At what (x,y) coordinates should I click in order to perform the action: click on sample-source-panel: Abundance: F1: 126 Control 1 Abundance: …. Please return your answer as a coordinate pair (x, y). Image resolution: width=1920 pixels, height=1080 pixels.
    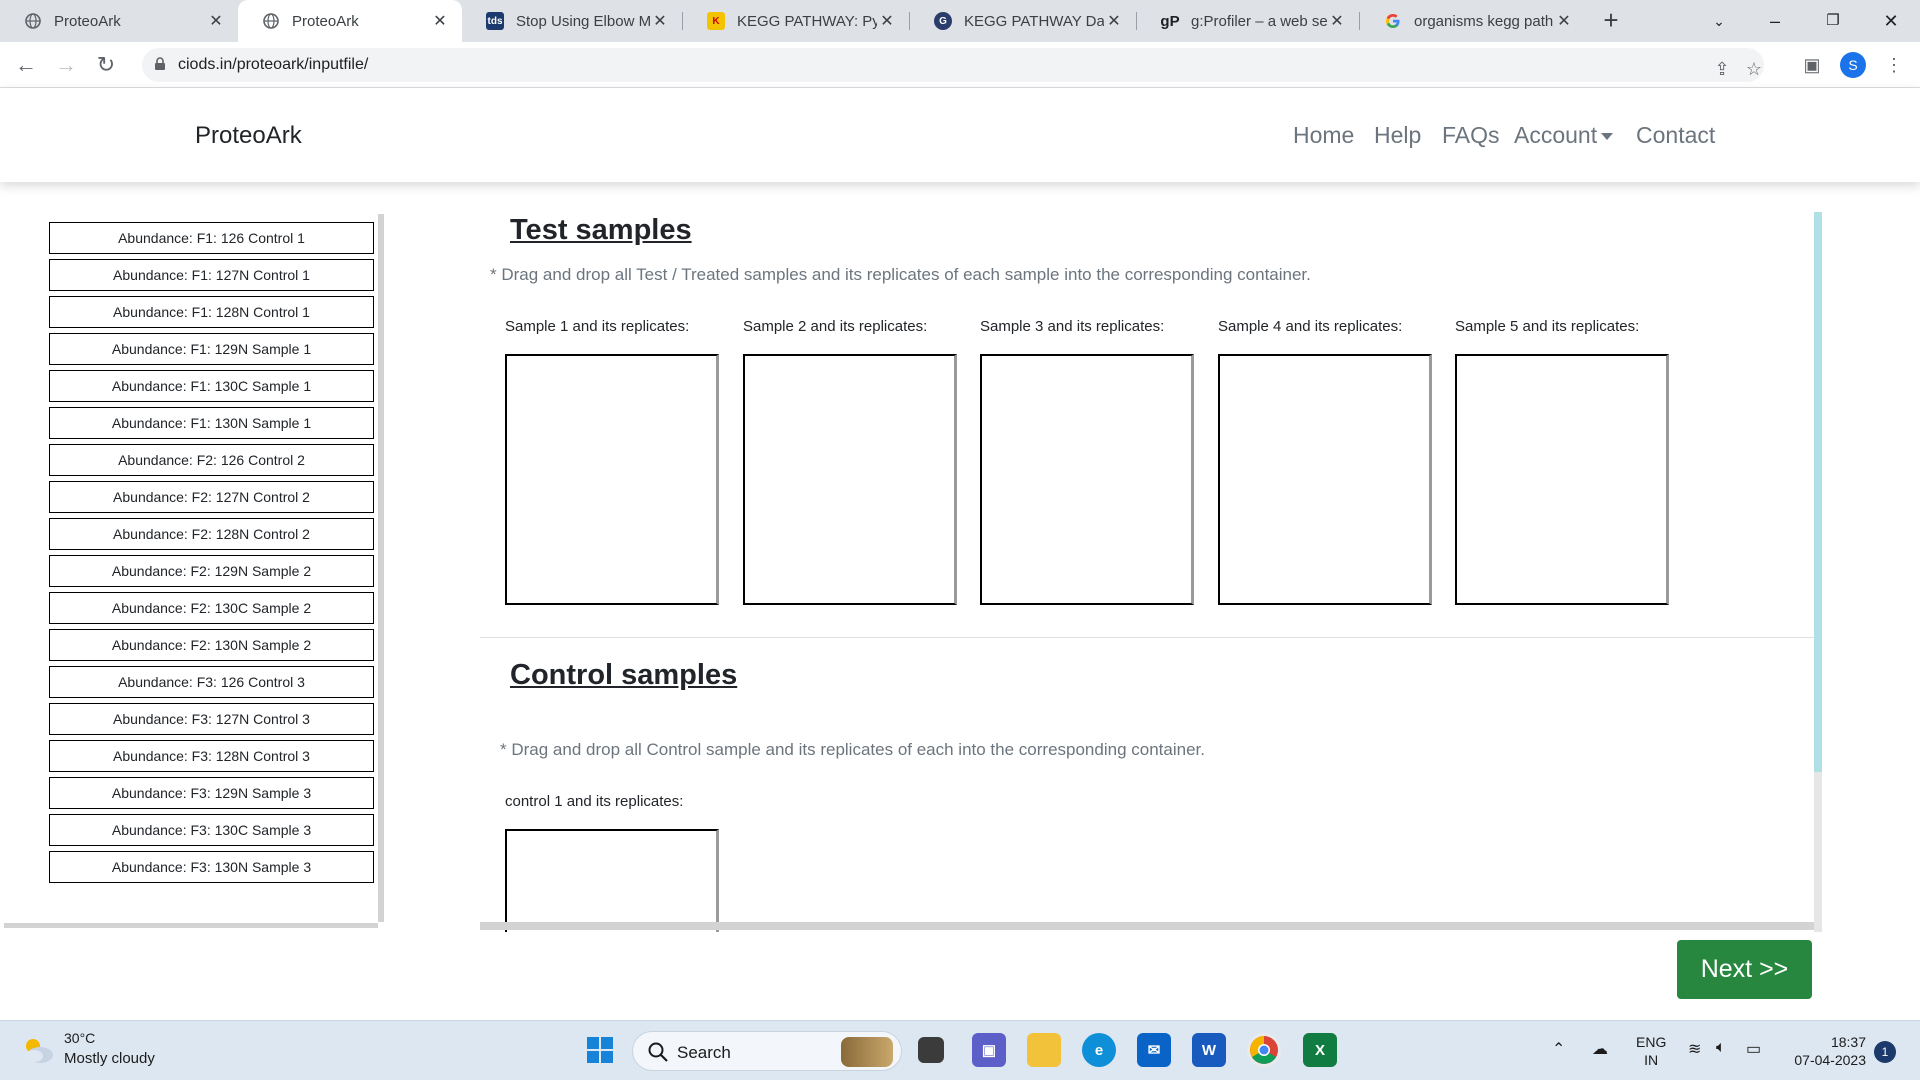
    Looking at the image, I should click on (193, 571).